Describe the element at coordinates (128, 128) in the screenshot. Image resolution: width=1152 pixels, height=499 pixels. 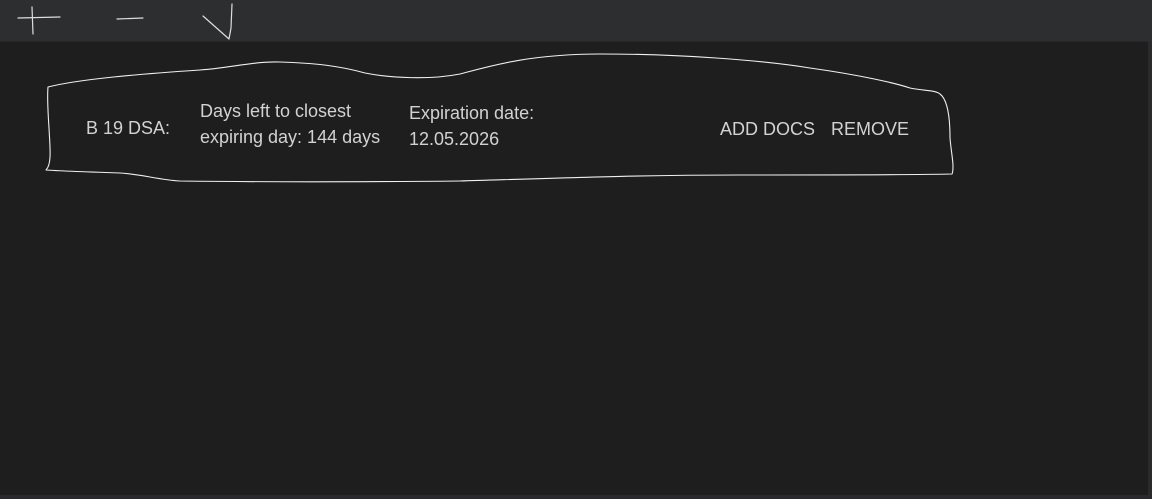
I see `card-name: B 19 DSA:` at that location.